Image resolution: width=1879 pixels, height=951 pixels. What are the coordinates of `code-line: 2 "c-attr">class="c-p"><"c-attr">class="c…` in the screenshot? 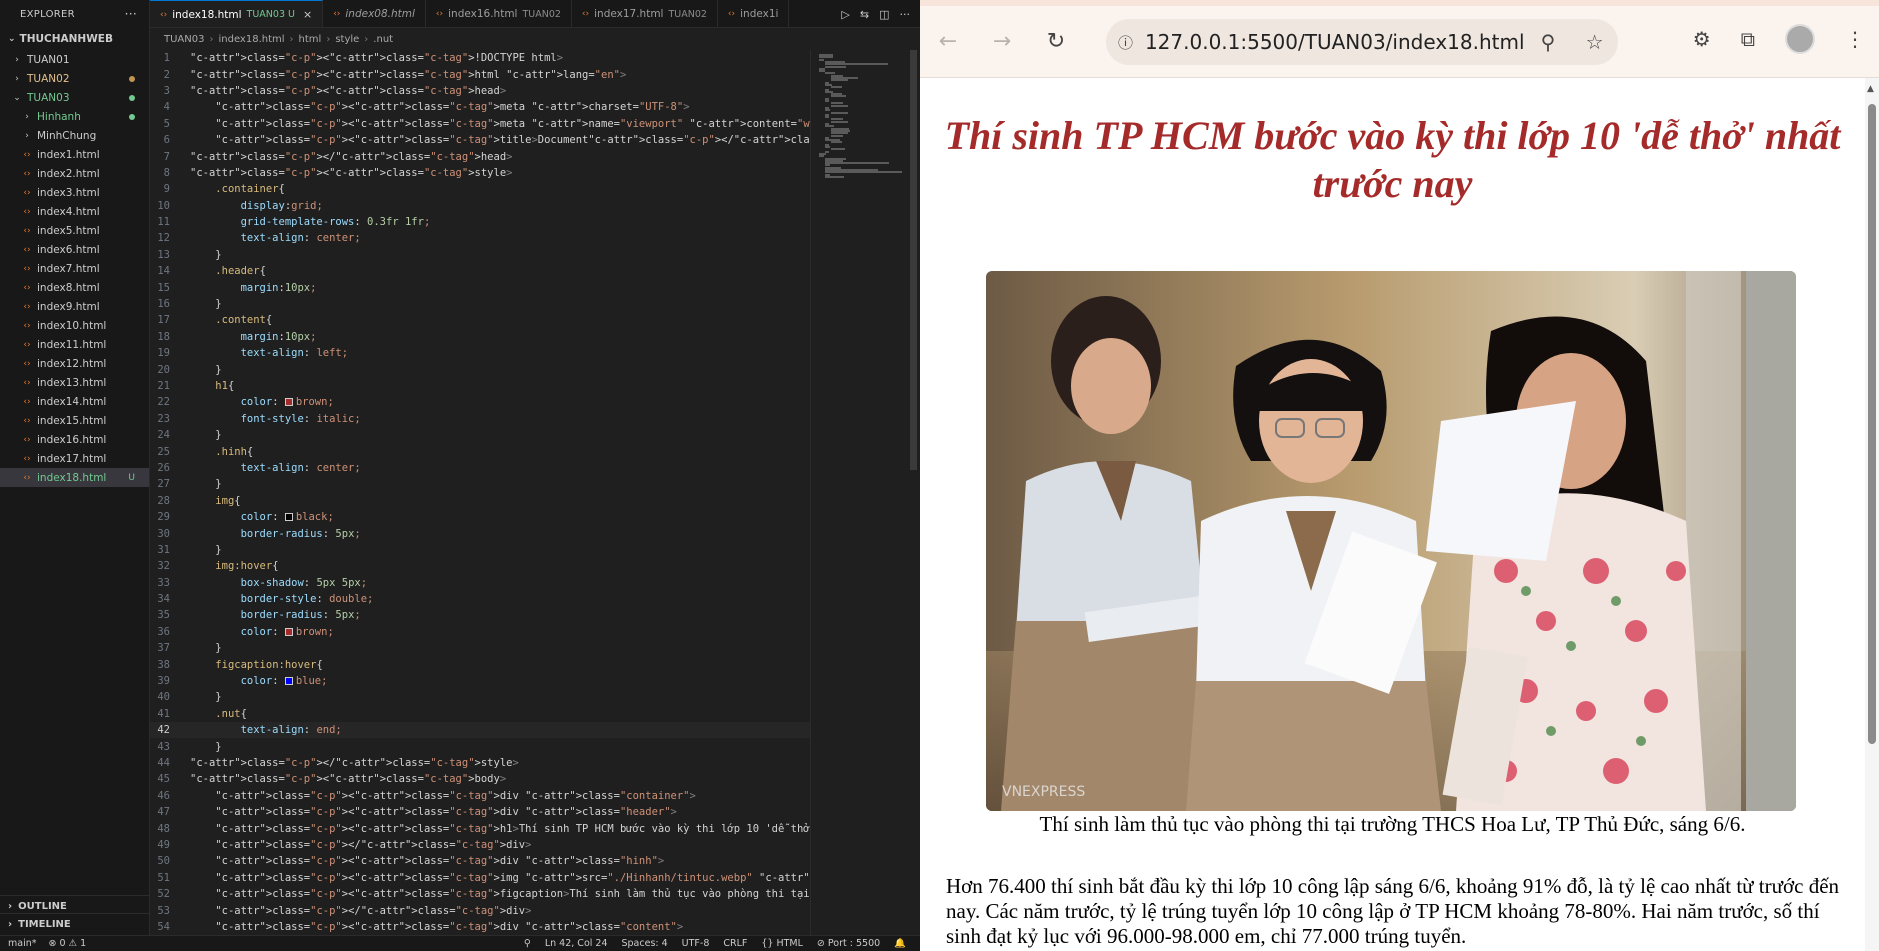 It's located at (480, 74).